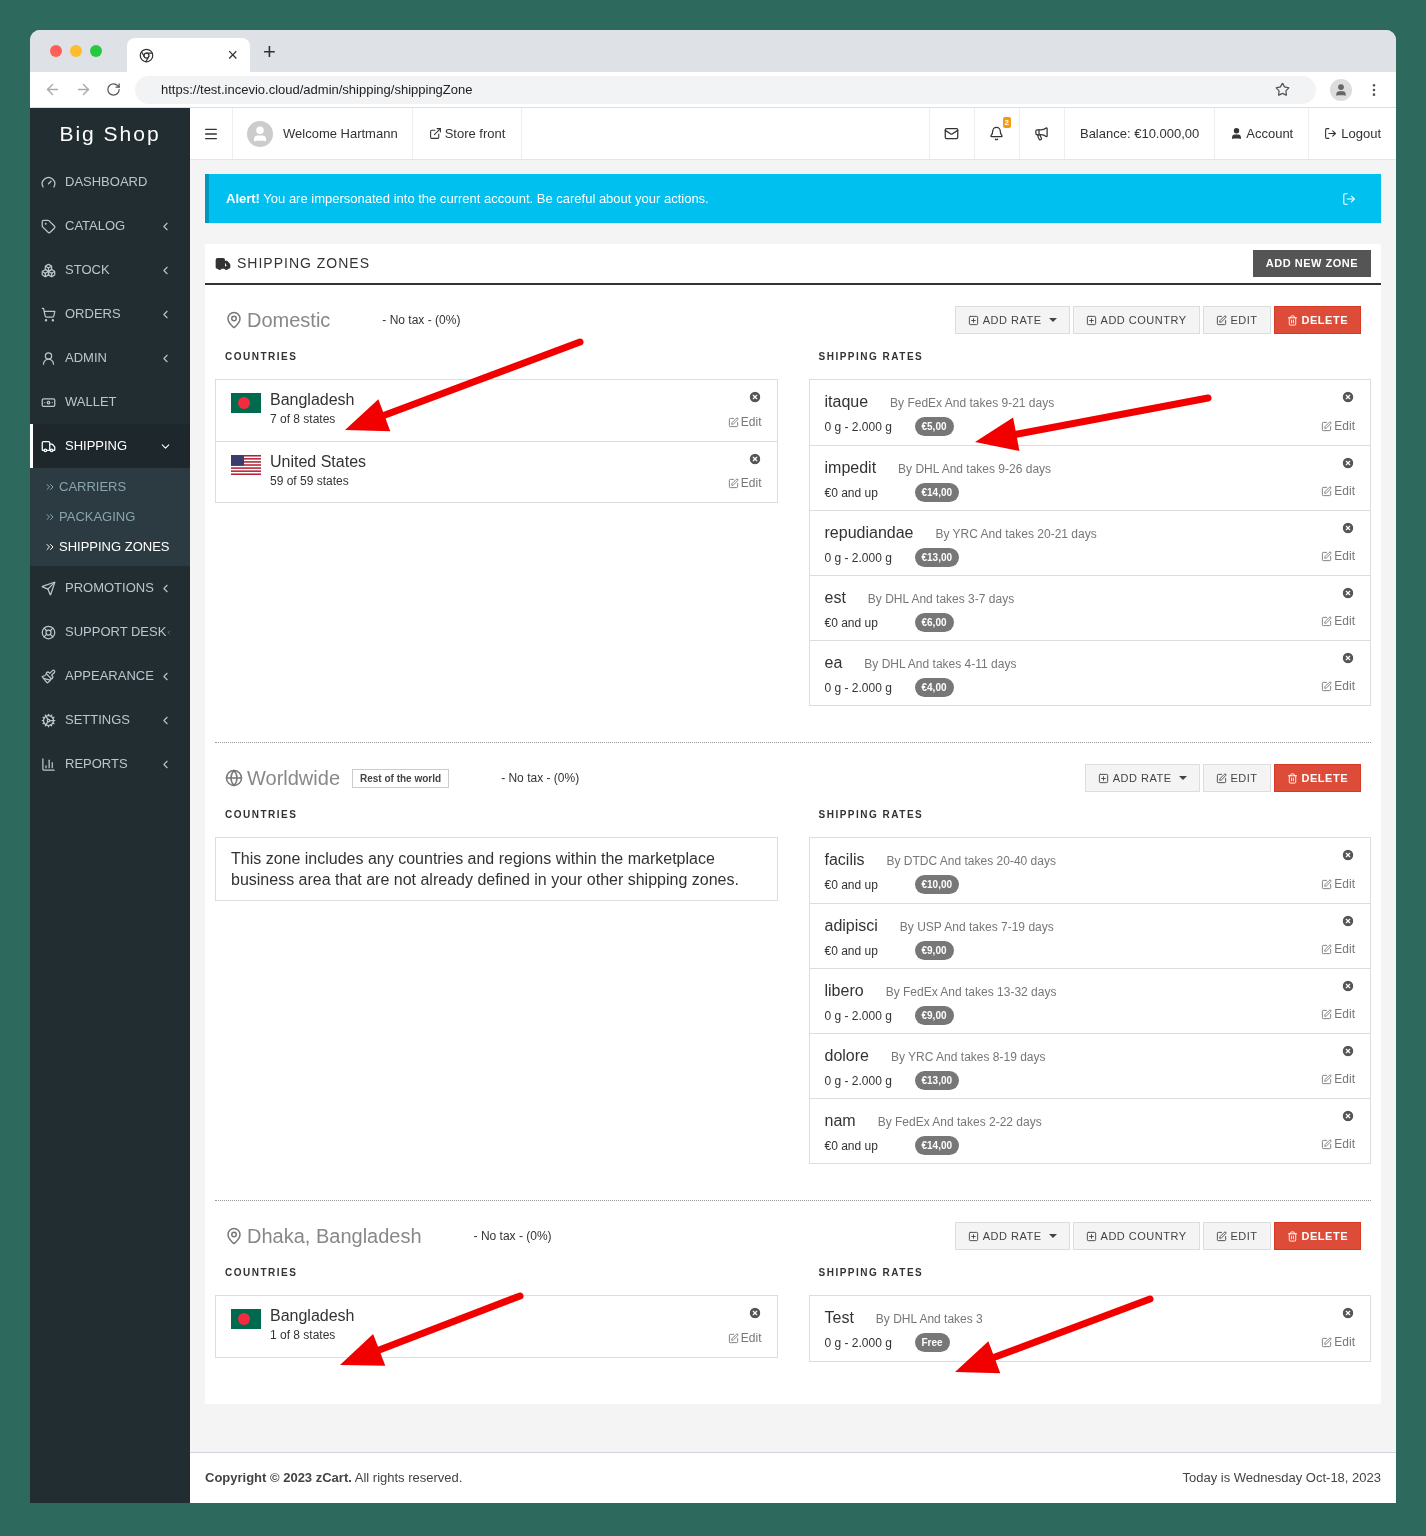  Describe the element at coordinates (1341, 89) in the screenshot. I see `profile-avatar` at that location.